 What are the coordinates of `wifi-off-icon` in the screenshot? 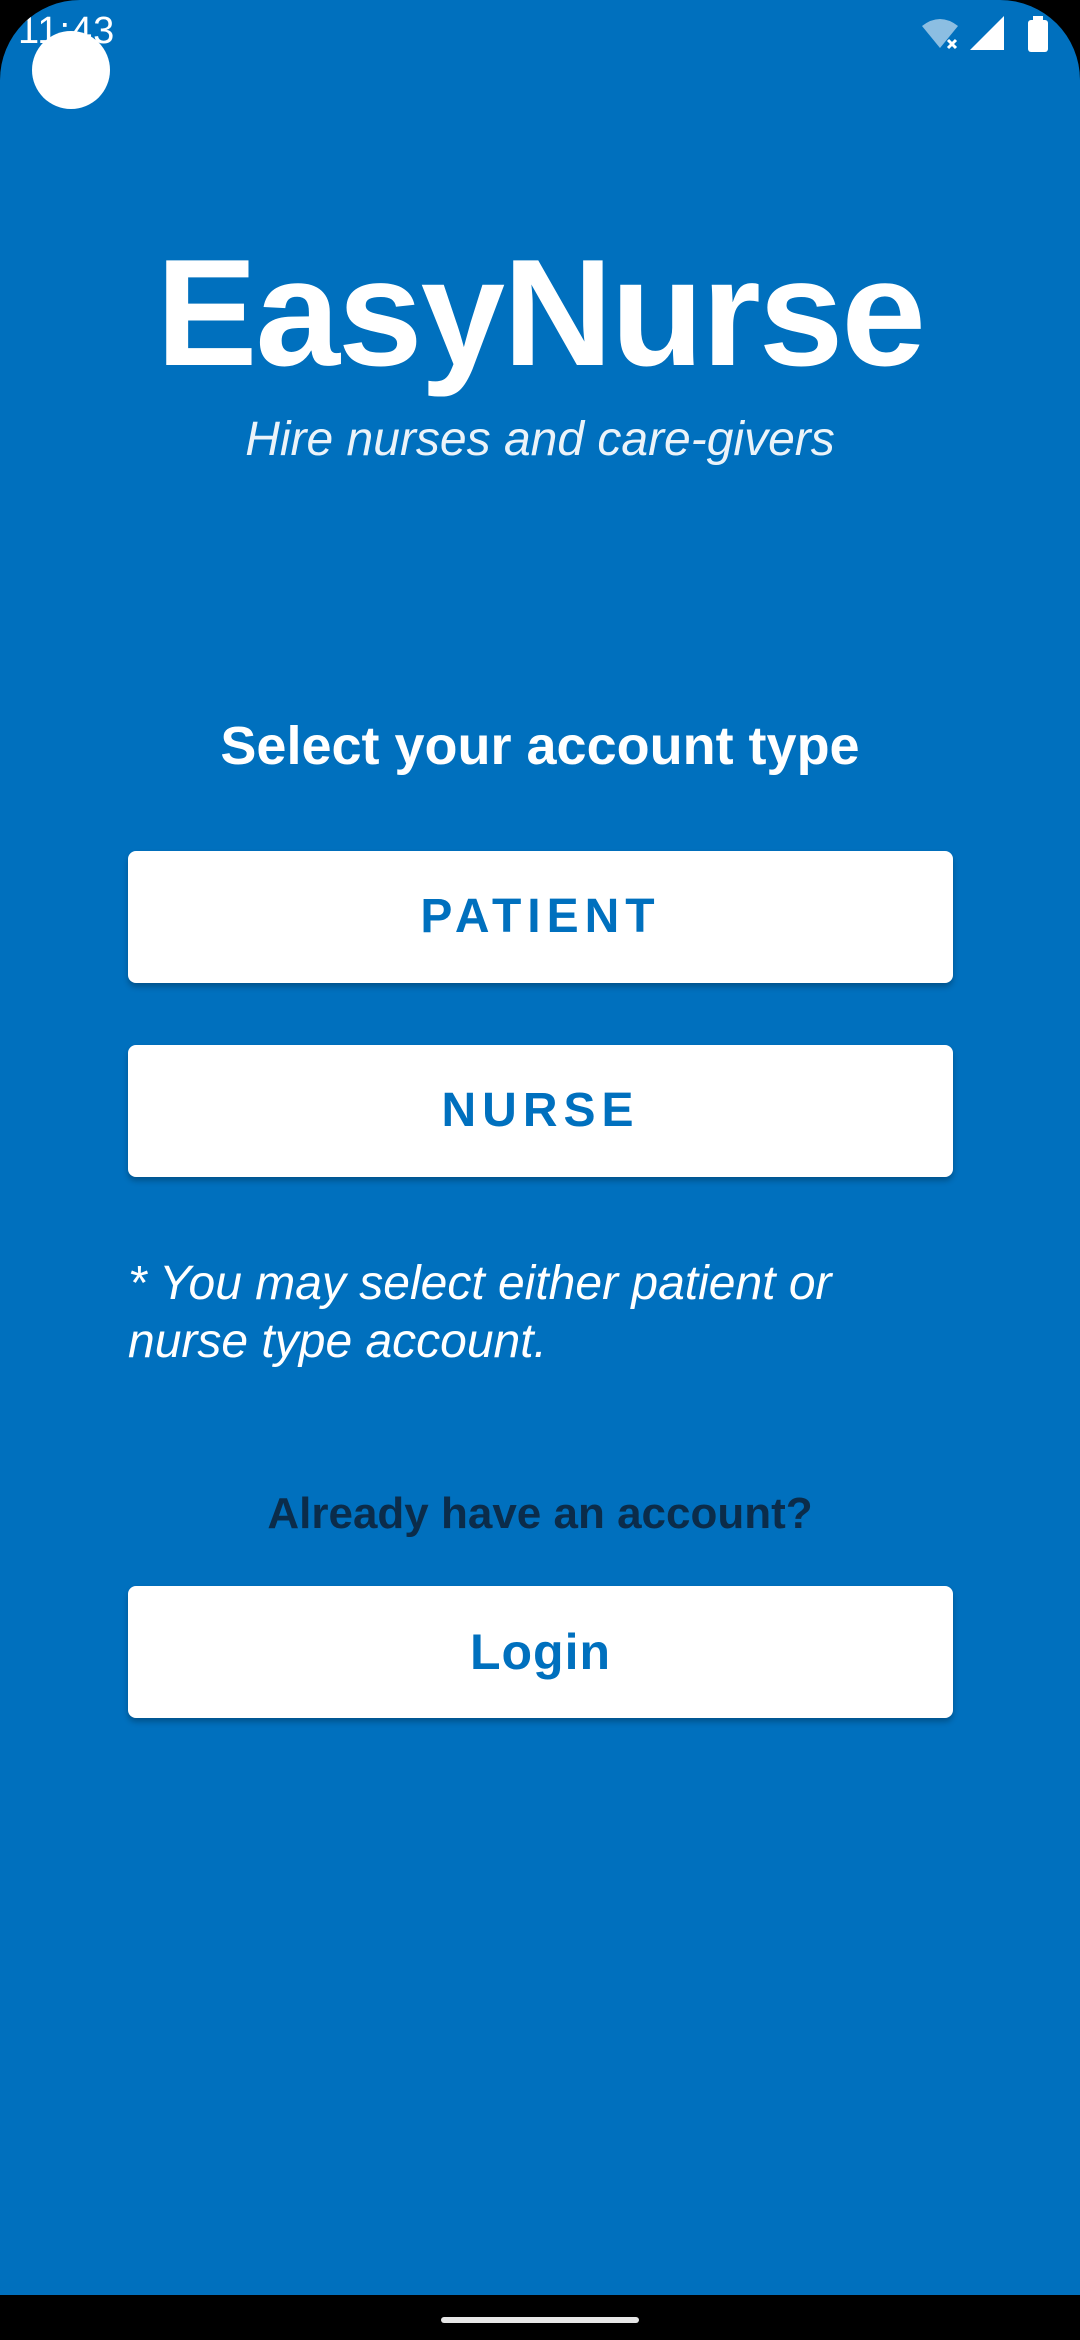 It's located at (940, 34).